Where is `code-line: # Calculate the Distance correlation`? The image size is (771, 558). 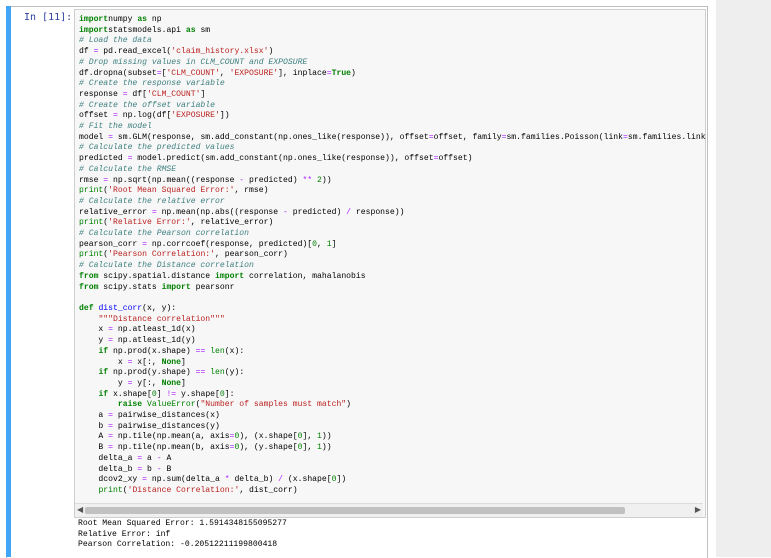 code-line: # Calculate the Distance correlation is located at coordinates (392, 266).